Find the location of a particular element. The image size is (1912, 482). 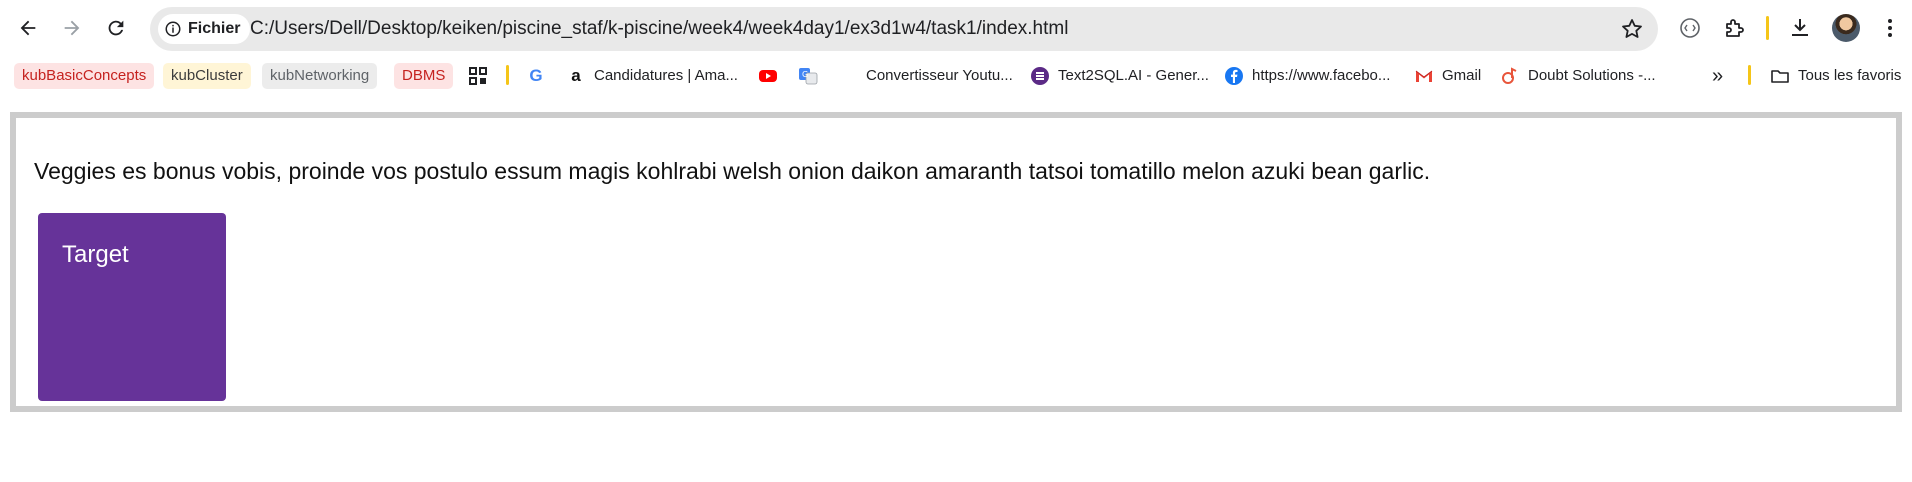

text2sql-icon is located at coordinates (1040, 76).